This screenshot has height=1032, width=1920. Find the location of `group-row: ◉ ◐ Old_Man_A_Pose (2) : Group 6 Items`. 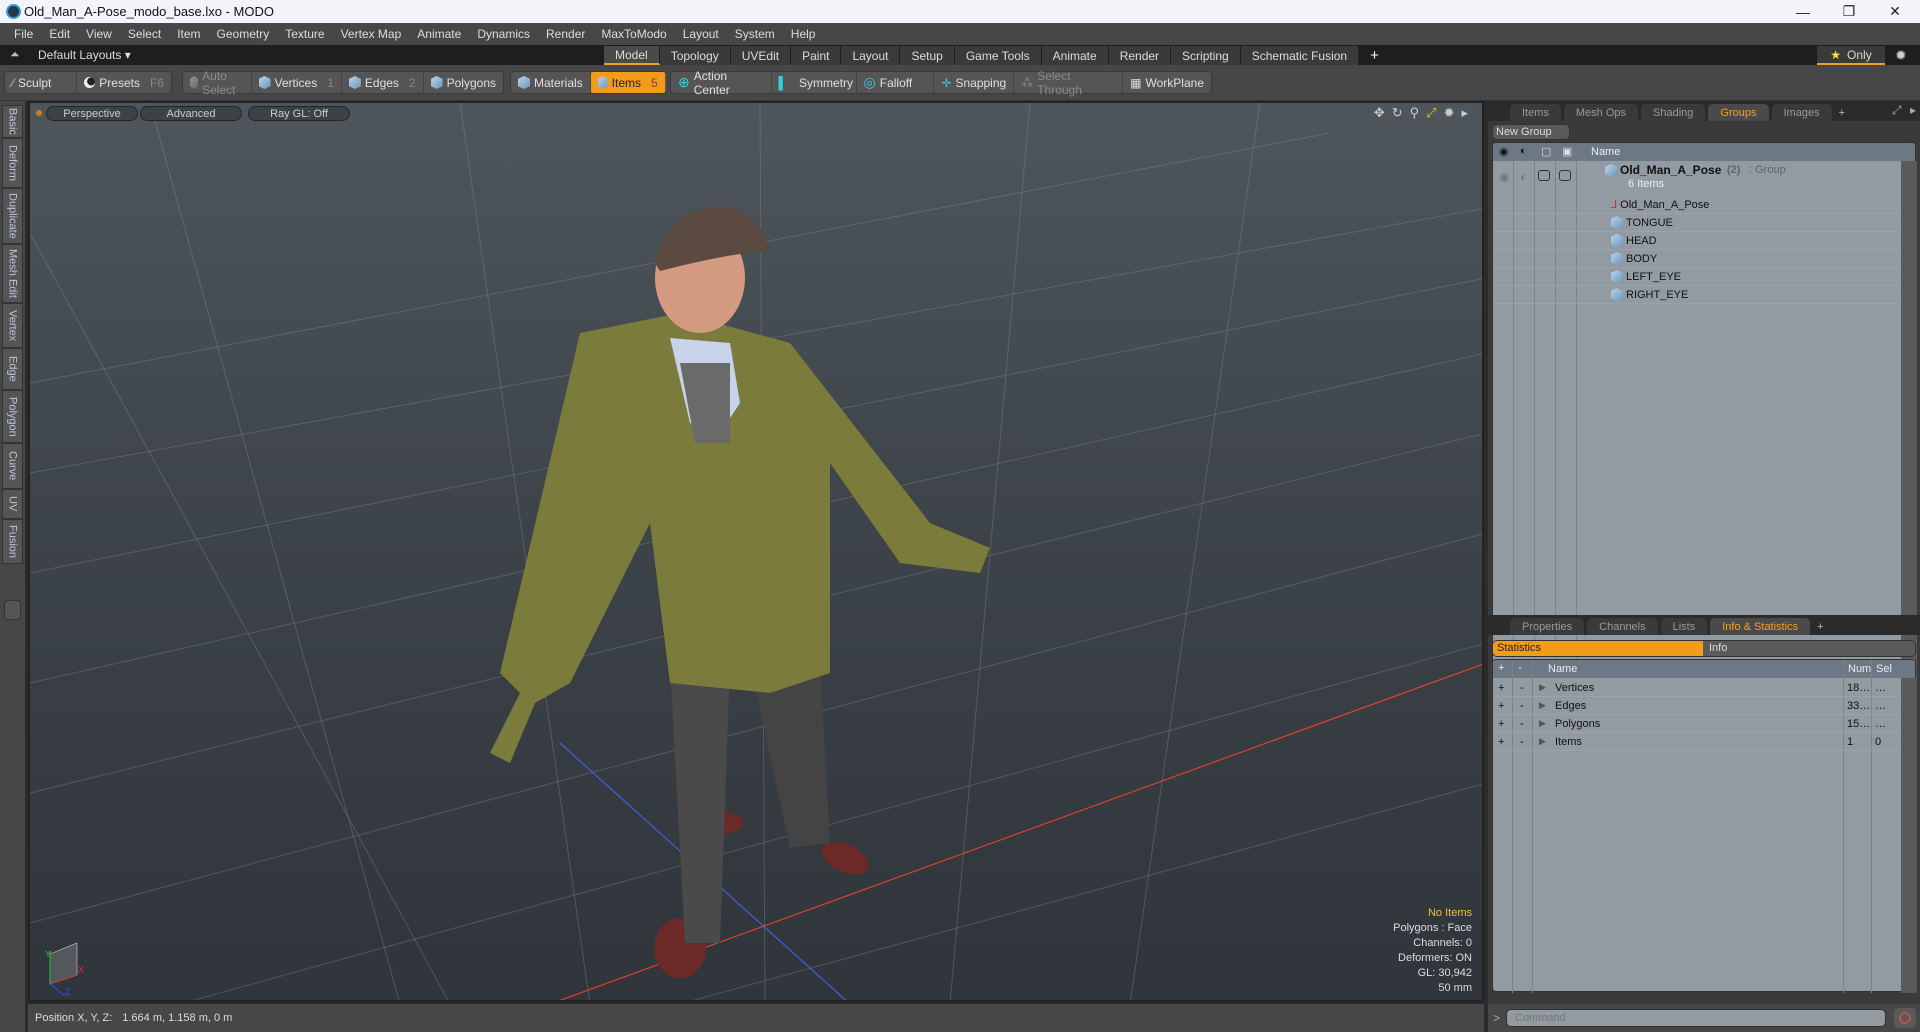

group-row: ◉ ◐ Old_Man_A_Pose (2) : Group 6 Items is located at coordinates (1697, 178).